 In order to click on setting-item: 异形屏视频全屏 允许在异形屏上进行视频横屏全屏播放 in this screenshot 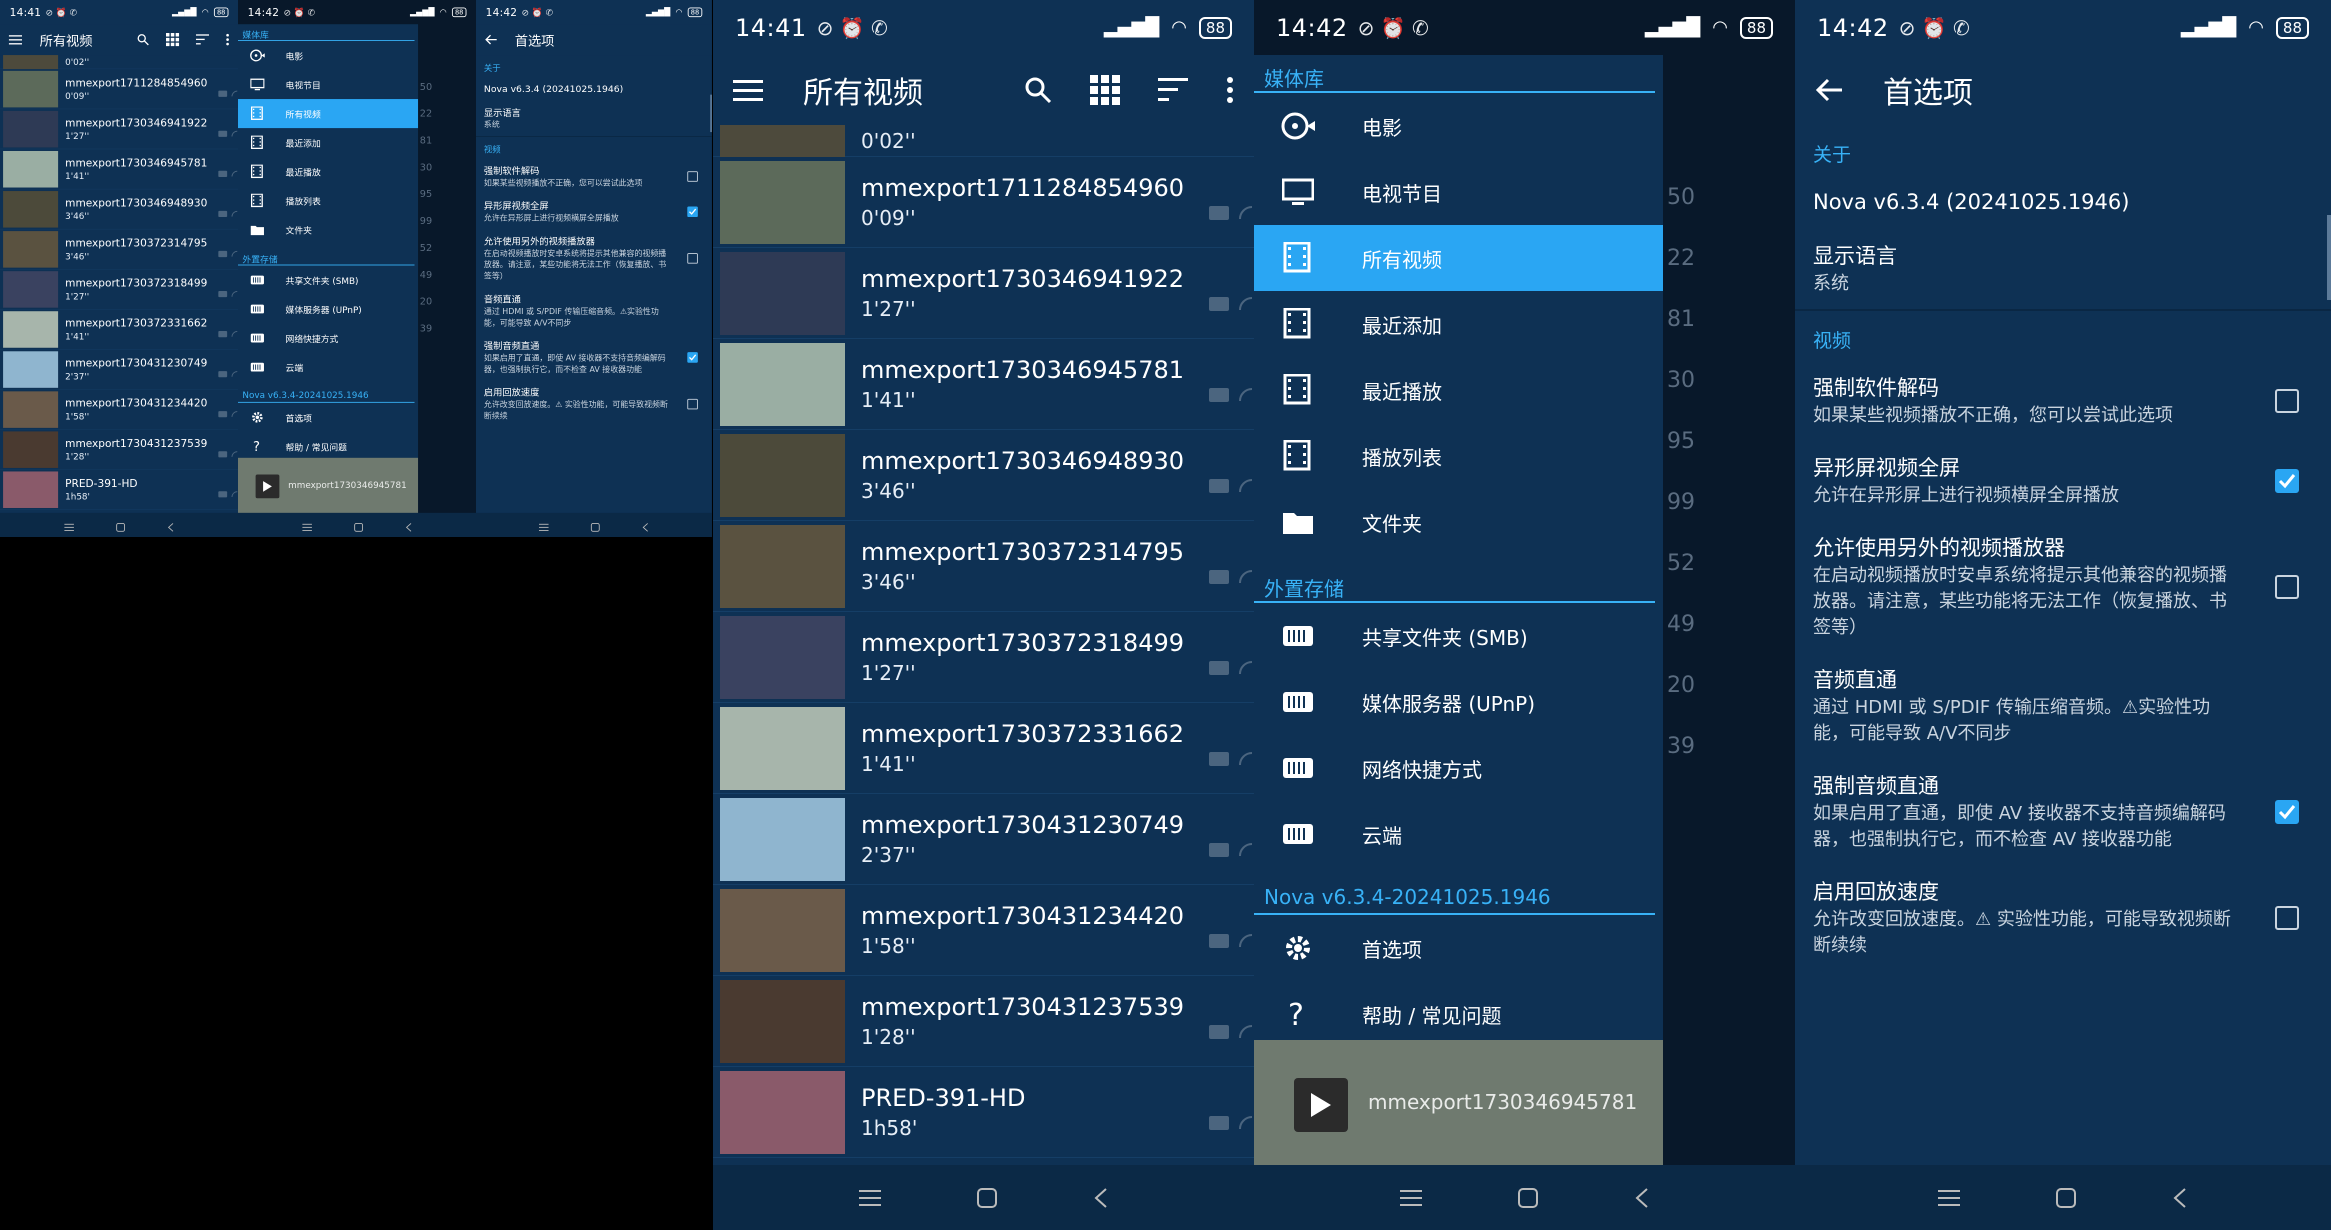, I will do `click(2063, 481)`.